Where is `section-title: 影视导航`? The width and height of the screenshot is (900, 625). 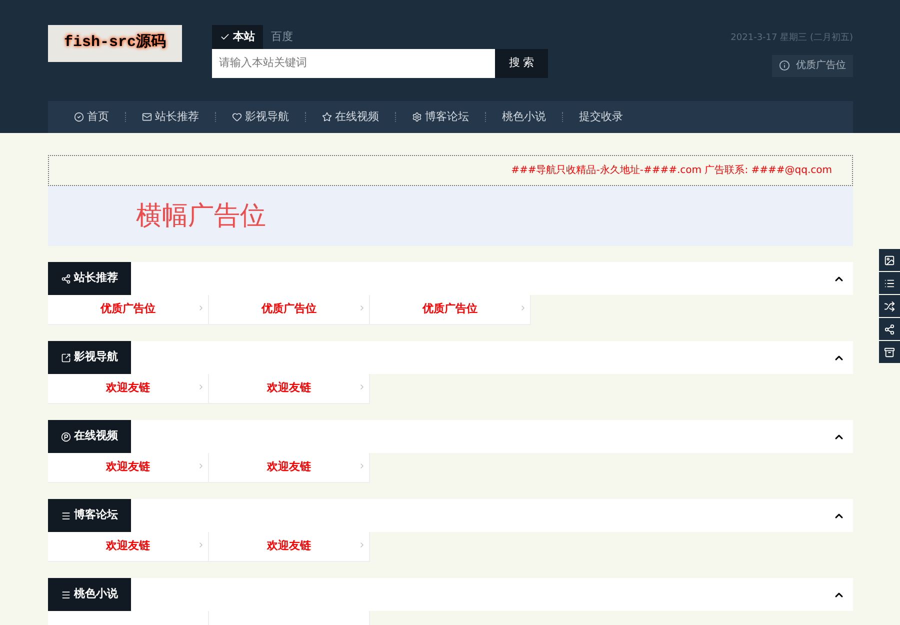 section-title: 影视导航 is located at coordinates (89, 357).